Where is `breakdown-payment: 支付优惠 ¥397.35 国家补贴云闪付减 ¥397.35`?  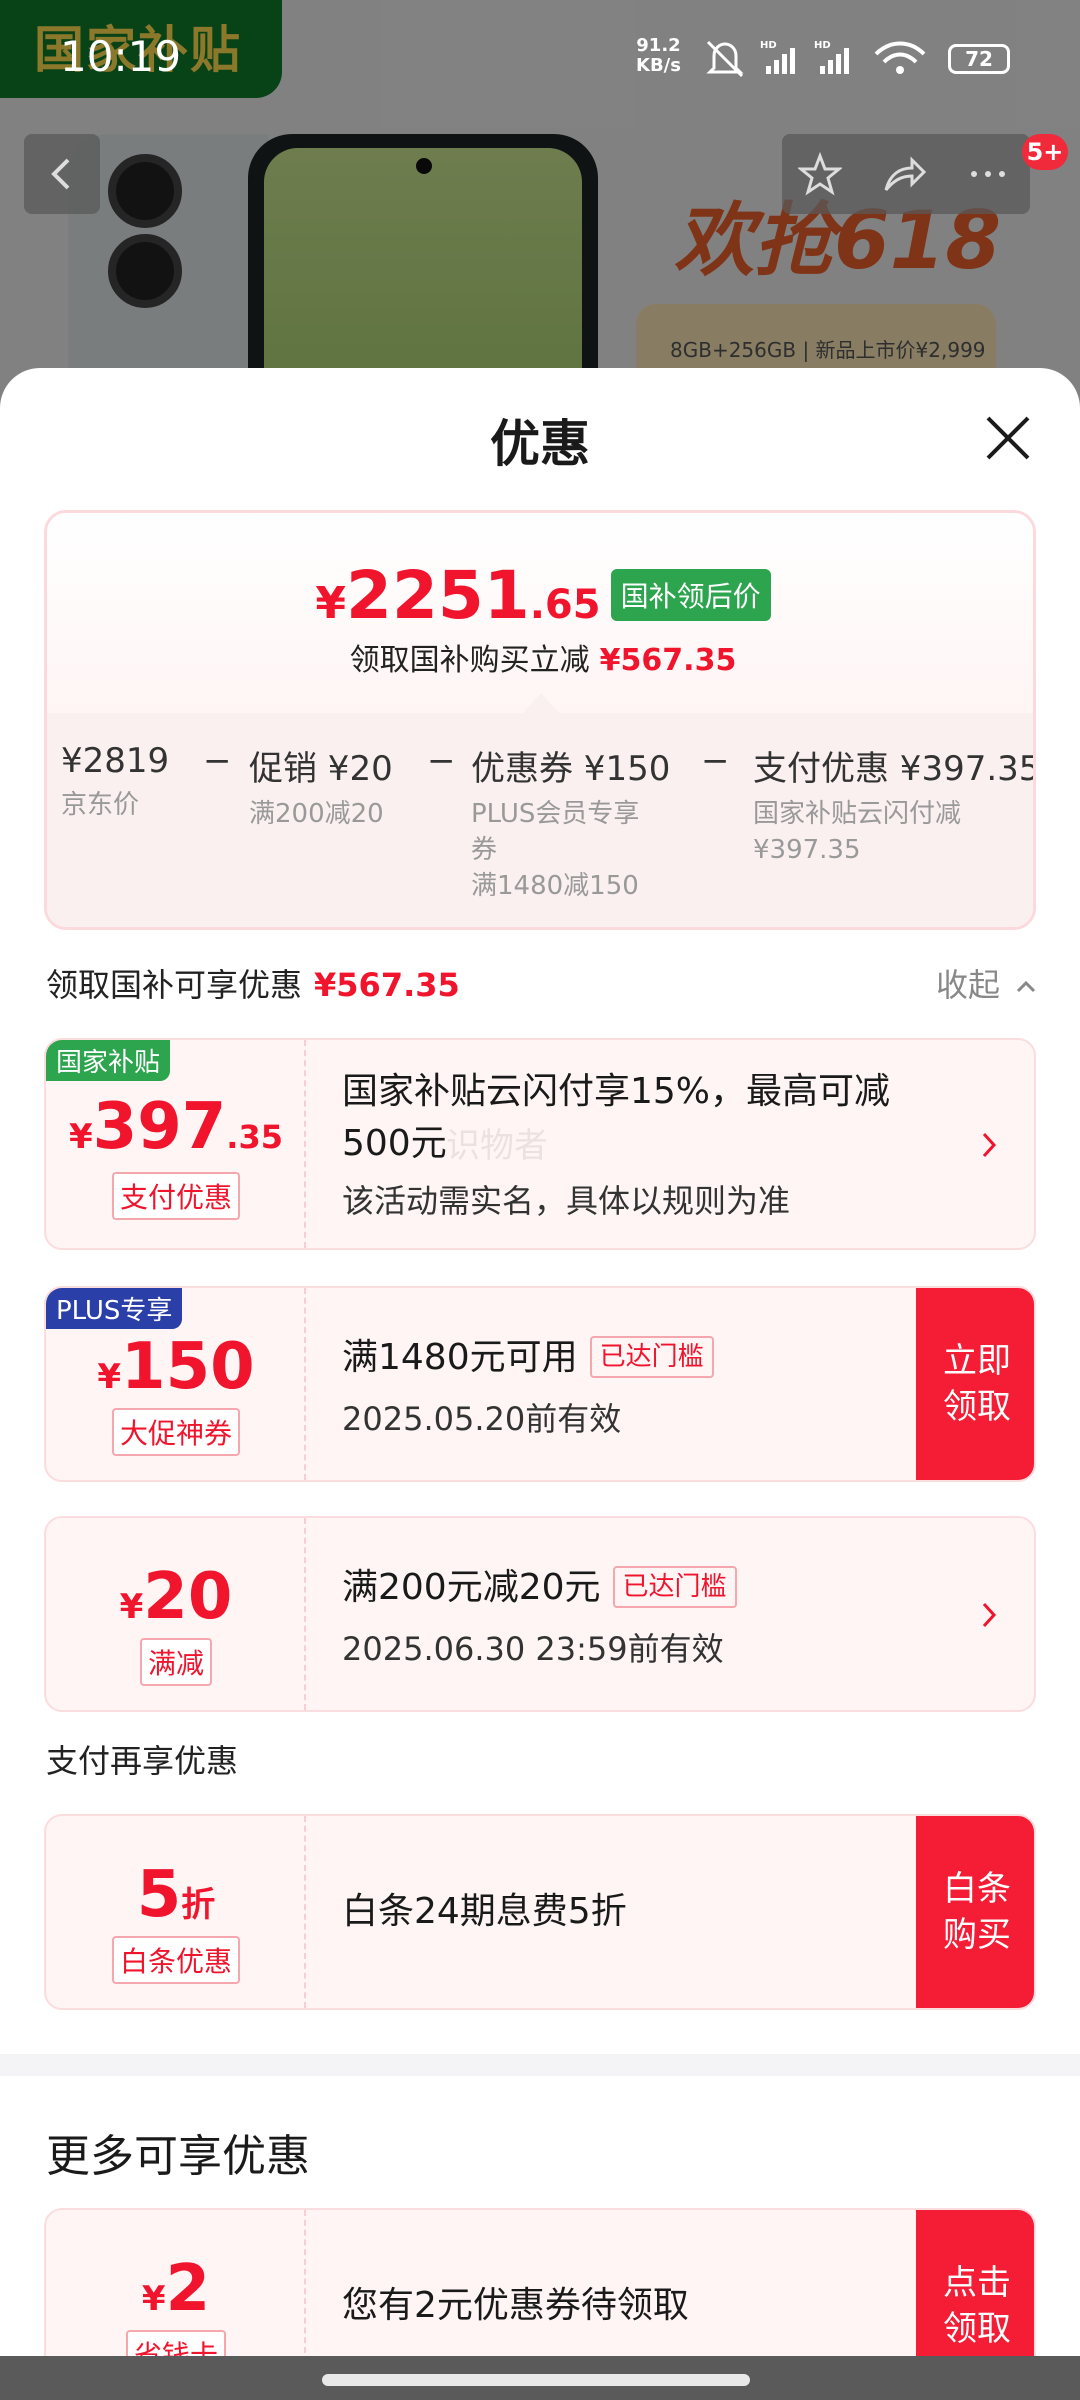 breakdown-payment: 支付优惠 ¥397.35 国家补贴云闪付减 ¥397.35 is located at coordinates (894, 804).